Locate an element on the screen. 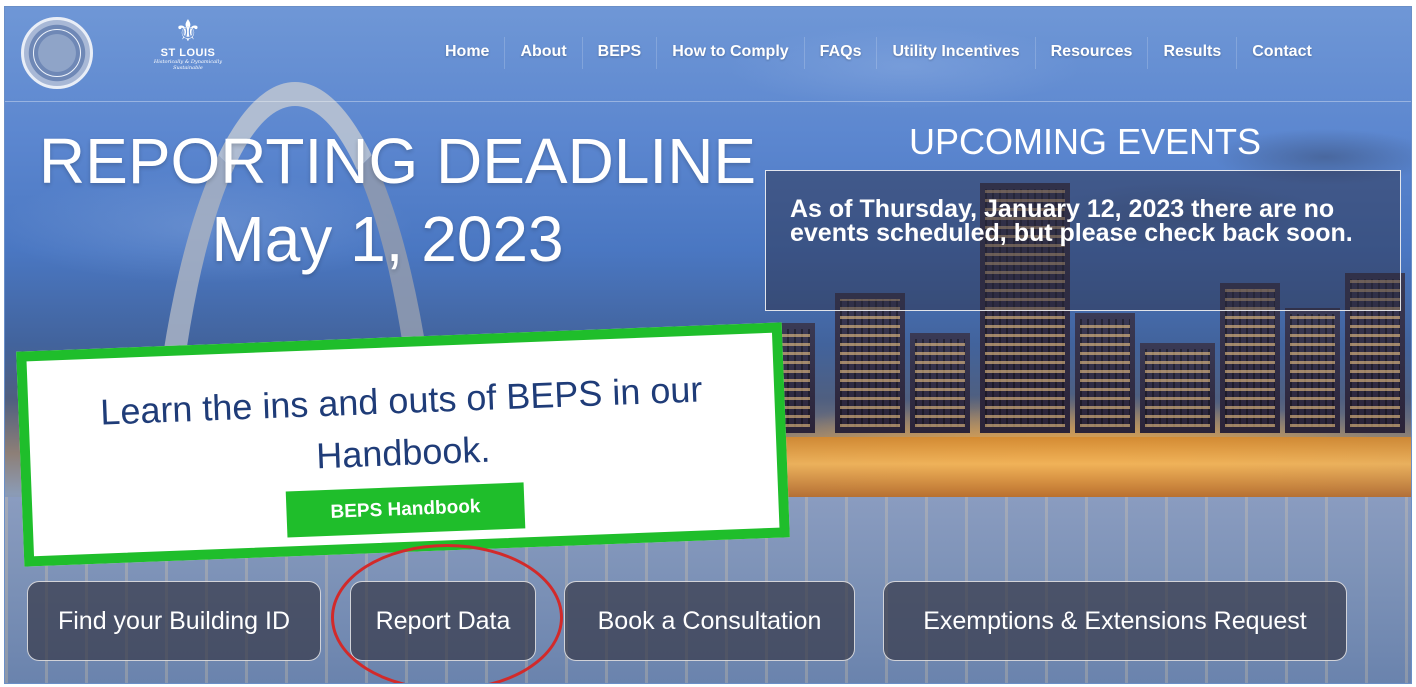 The height and width of the screenshot is (687, 1416). deadline-title: REPORTING DEADLINE is located at coordinates (397, 161).